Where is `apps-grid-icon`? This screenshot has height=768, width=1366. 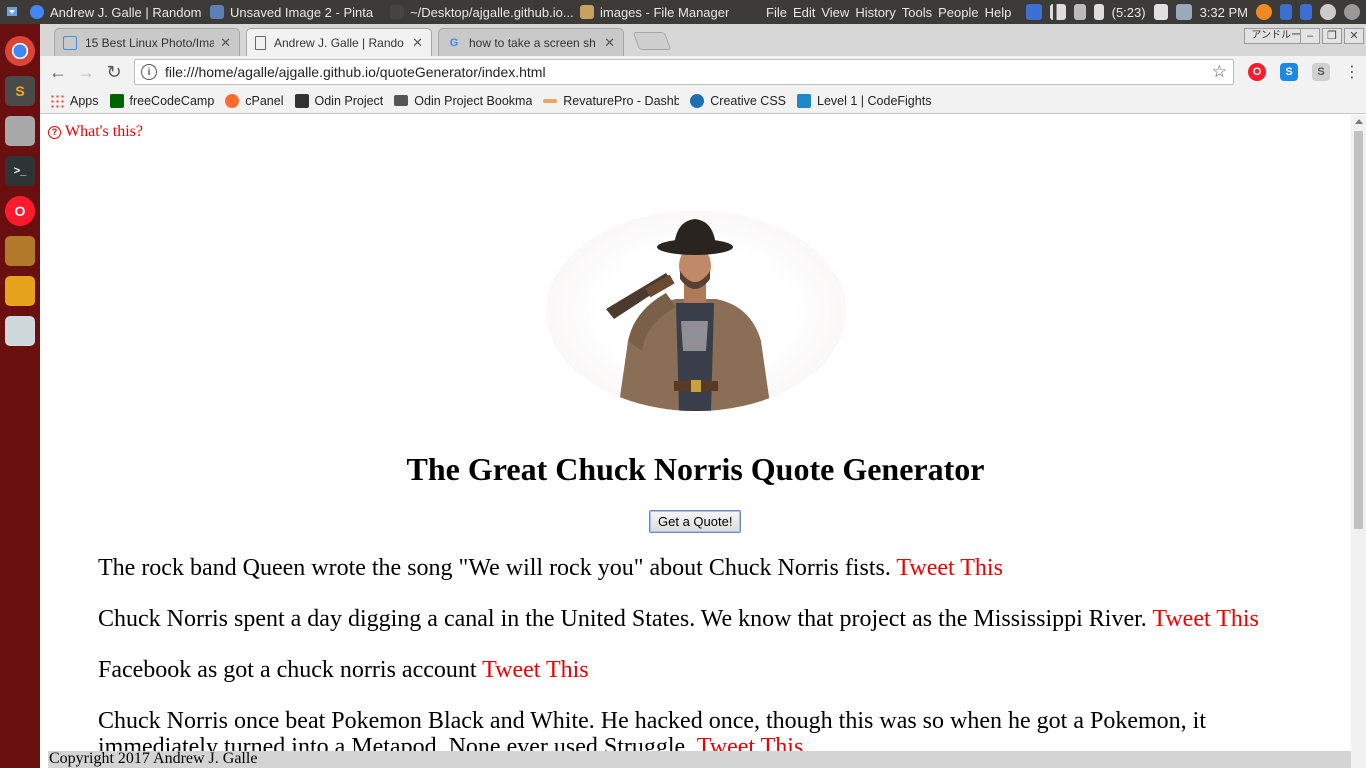 apps-grid-icon is located at coordinates (57, 100).